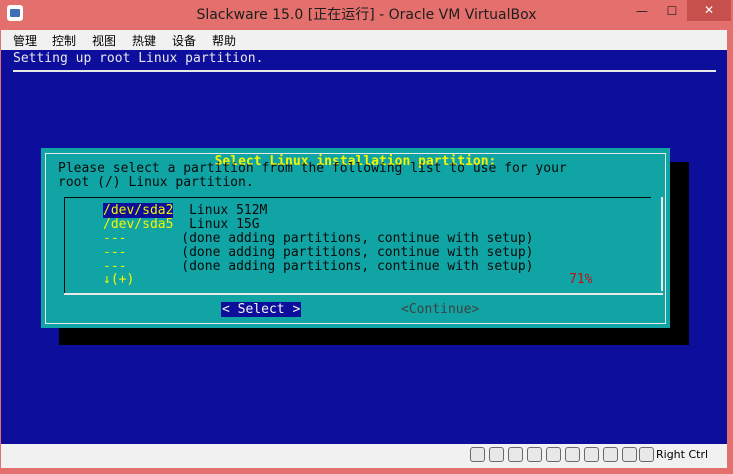 The image size is (733, 474). What do you see at coordinates (610, 454) in the screenshot?
I see `video-capture-icon` at bounding box center [610, 454].